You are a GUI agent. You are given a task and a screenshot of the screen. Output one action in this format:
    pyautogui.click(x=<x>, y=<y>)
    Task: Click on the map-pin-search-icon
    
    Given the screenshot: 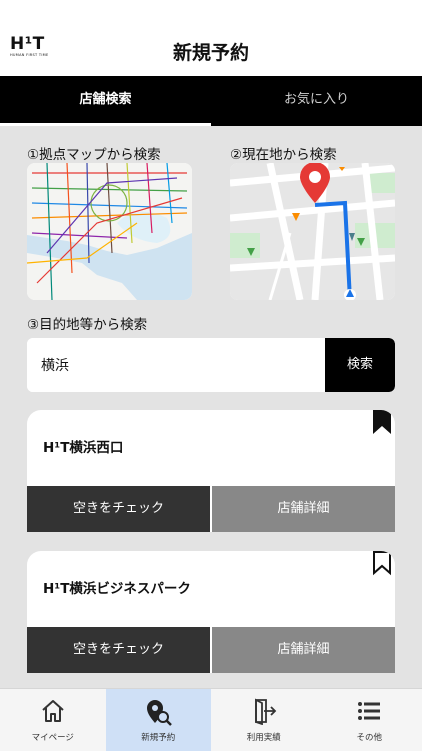 What is the action you would take?
    pyautogui.click(x=158, y=712)
    